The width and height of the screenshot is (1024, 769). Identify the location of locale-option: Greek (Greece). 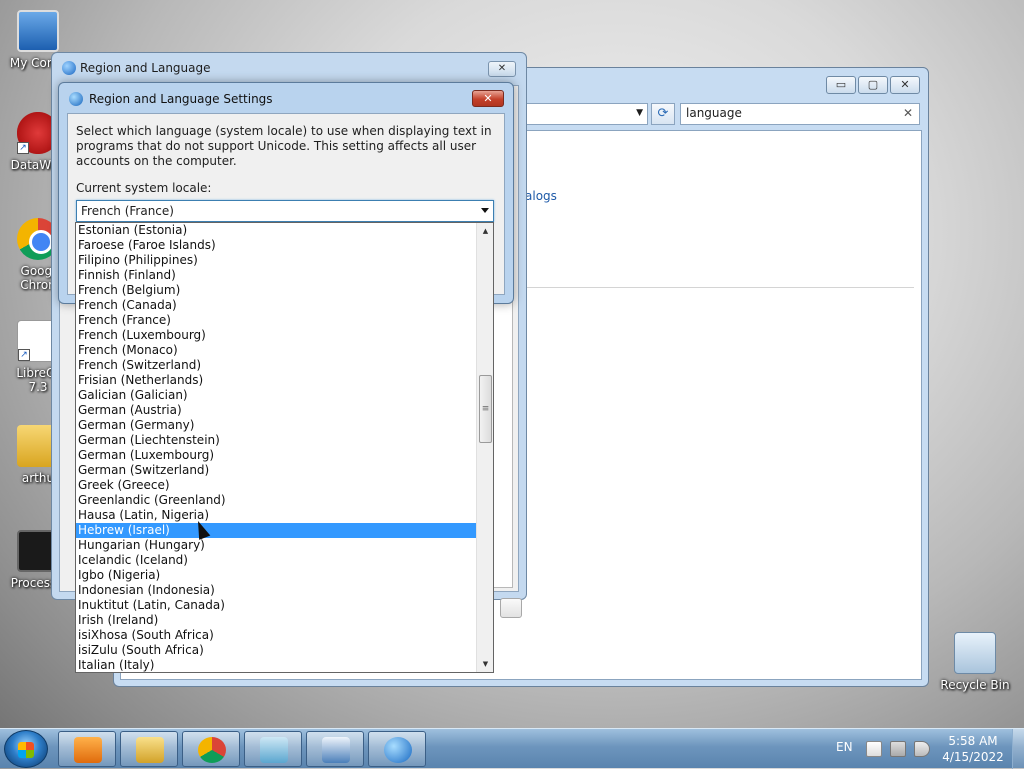
(276, 485).